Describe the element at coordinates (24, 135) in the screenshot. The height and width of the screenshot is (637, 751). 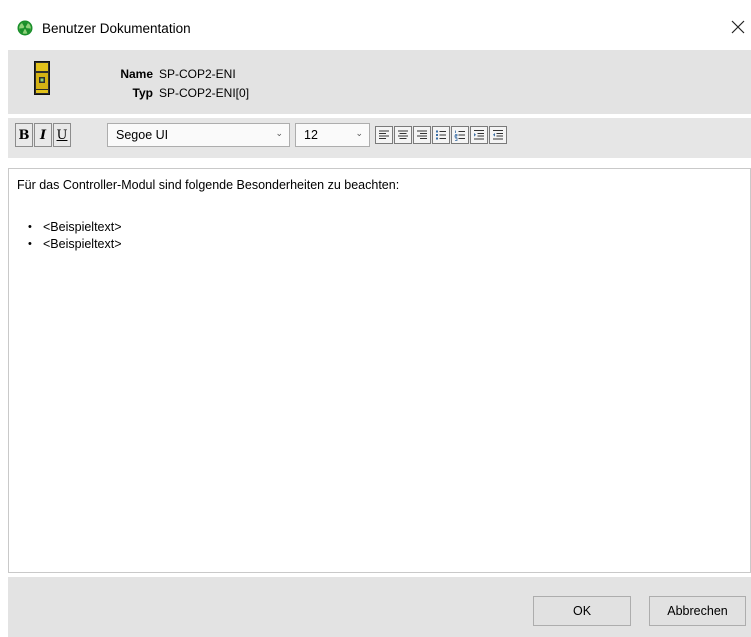
I see `bold-button: B` at that location.